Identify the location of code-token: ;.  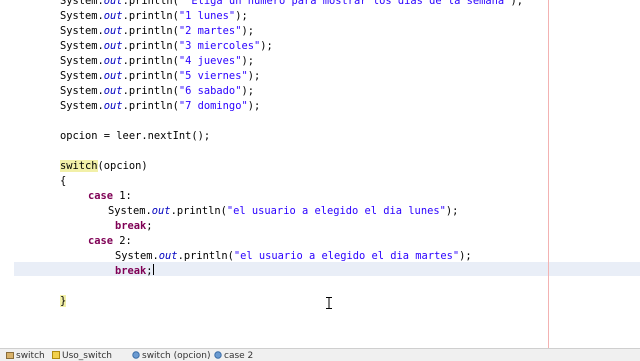
(149, 226).